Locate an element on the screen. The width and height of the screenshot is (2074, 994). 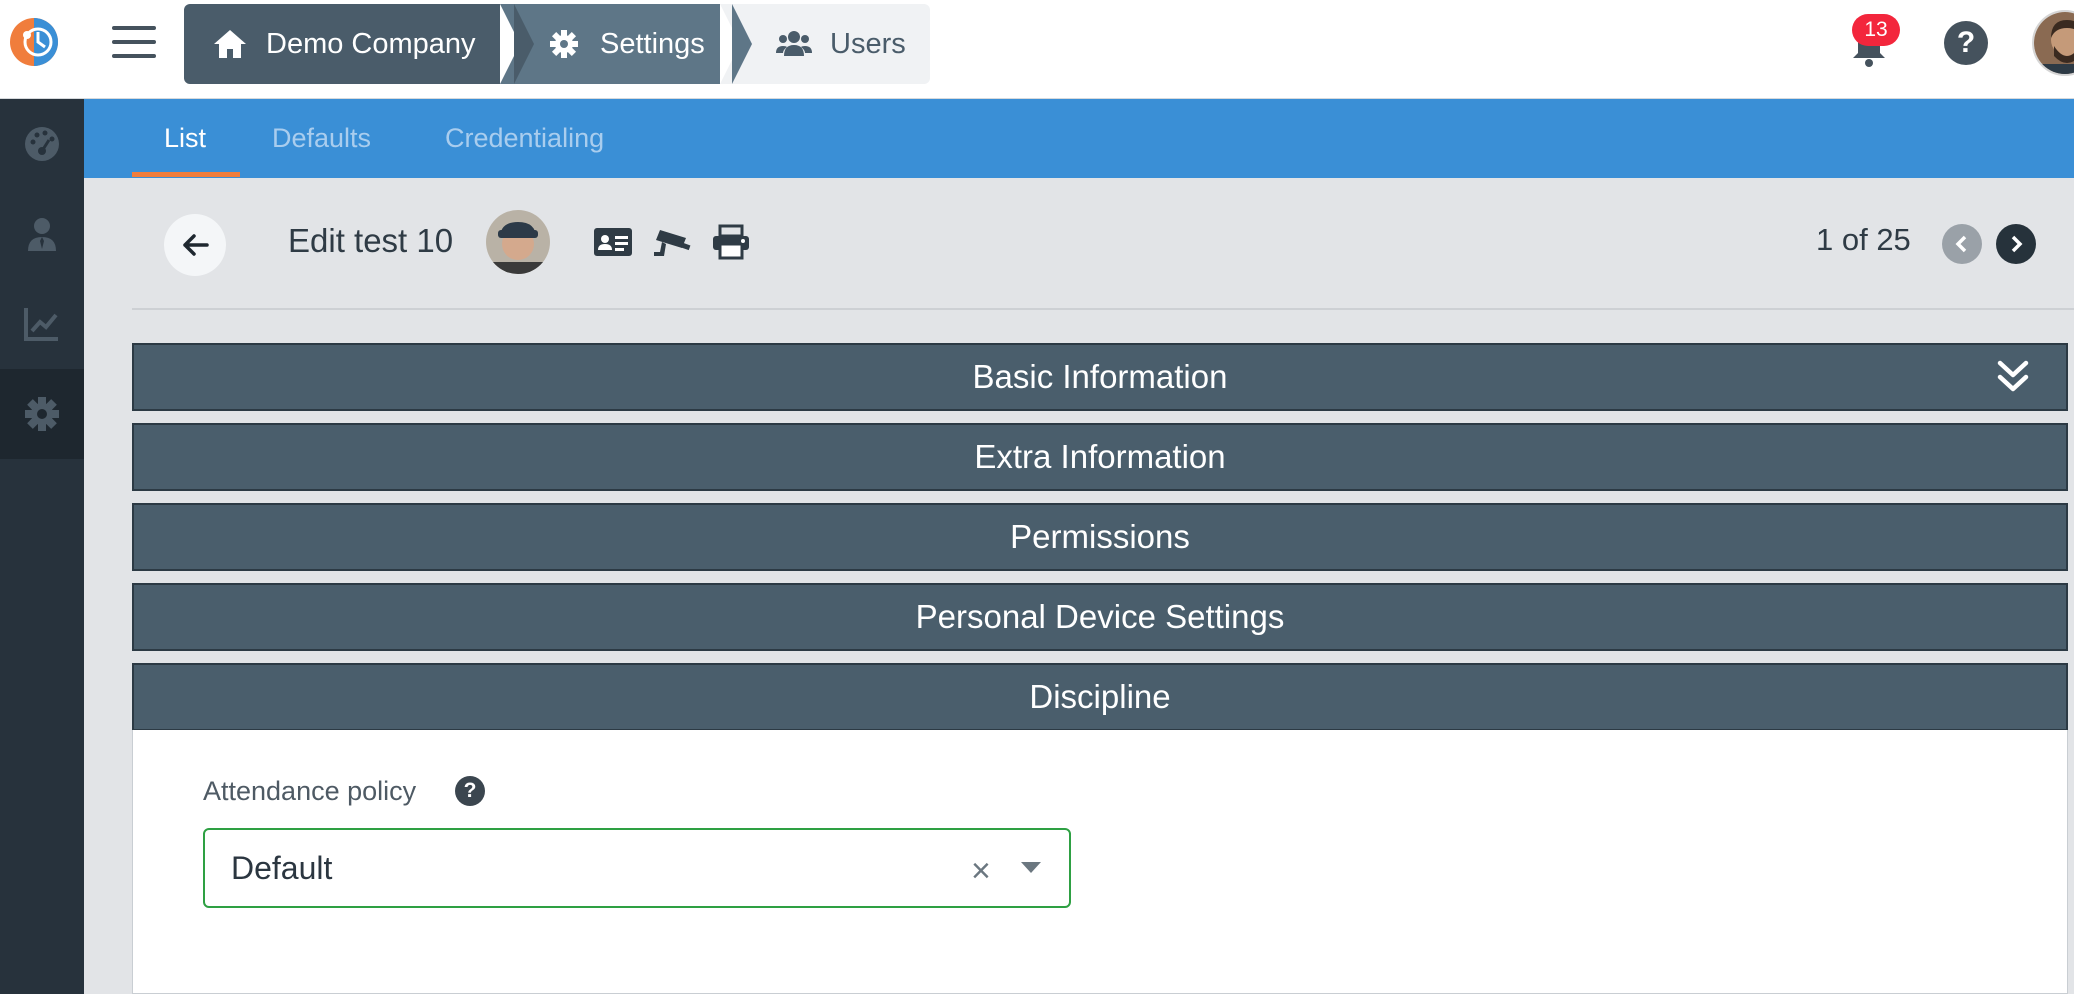
home-icon is located at coordinates (230, 44).